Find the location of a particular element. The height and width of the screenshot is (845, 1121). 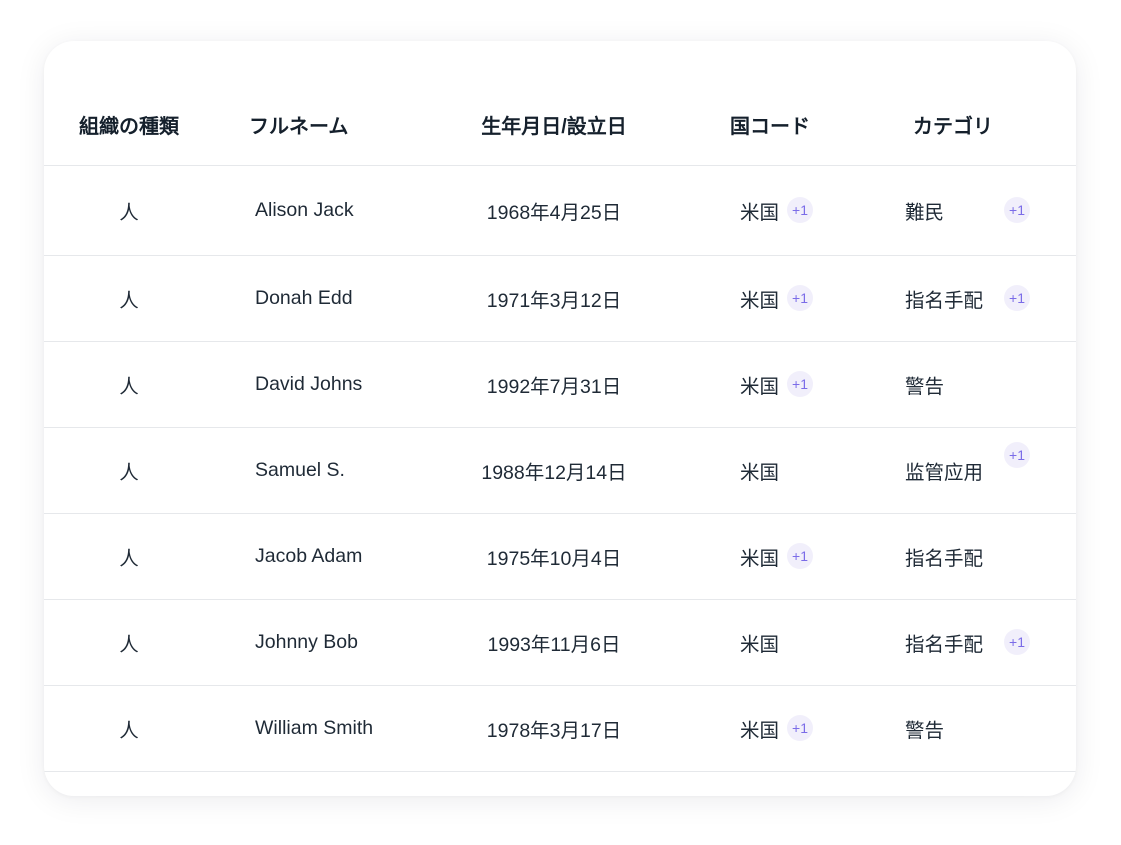

cell-dob: 1971年3月12日 is located at coordinates (554, 298).